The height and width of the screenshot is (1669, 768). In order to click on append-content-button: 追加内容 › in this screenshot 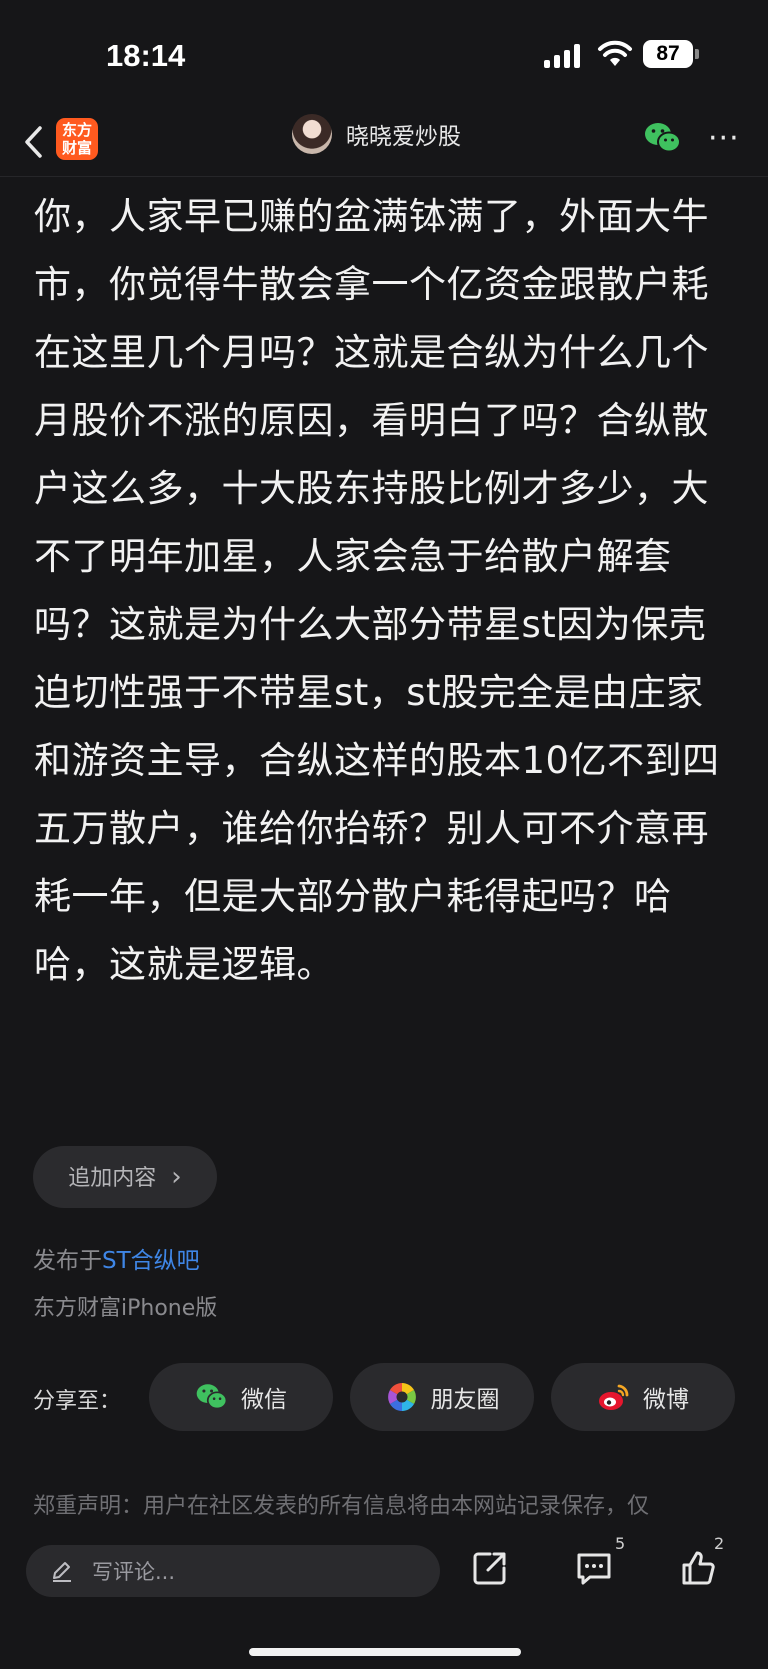, I will do `click(125, 1177)`.